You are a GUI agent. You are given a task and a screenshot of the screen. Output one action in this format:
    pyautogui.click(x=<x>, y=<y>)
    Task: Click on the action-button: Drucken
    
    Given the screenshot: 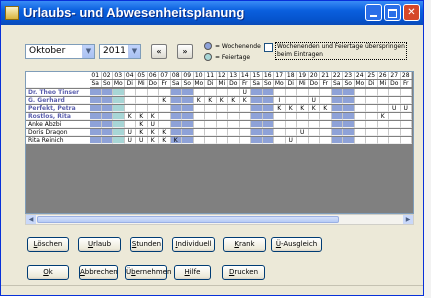 What is the action you would take?
    pyautogui.click(x=243, y=272)
    